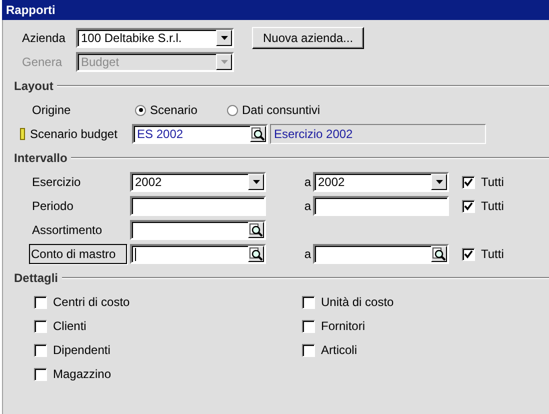 The height and width of the screenshot is (414, 549). Describe the element at coordinates (200, 134) in the screenshot. I see `scenario-field: ES 2002` at that location.